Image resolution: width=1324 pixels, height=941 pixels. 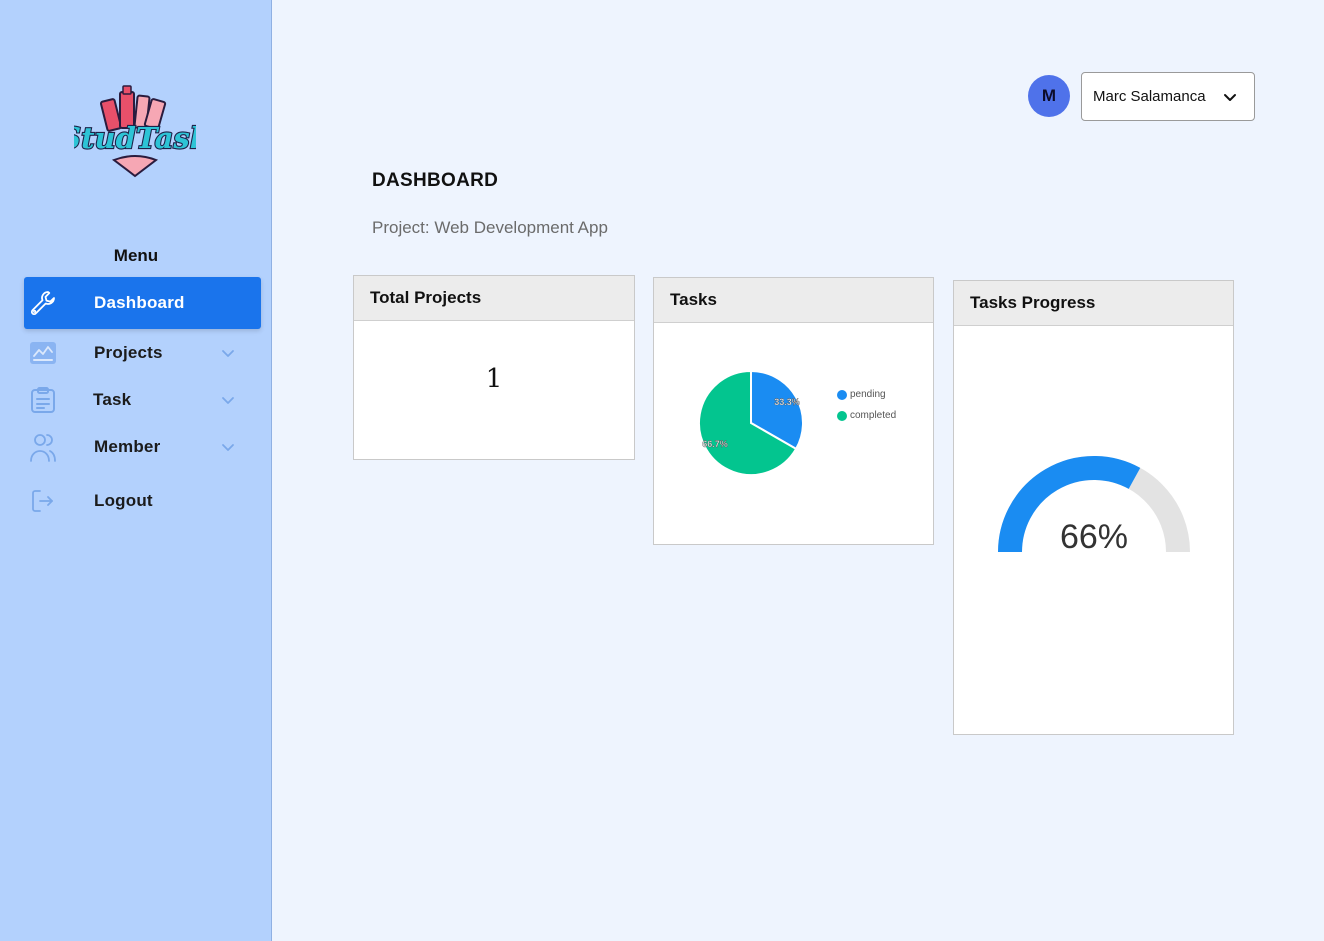 I want to click on studtask-logo: StudTask, so click(x=135, y=132).